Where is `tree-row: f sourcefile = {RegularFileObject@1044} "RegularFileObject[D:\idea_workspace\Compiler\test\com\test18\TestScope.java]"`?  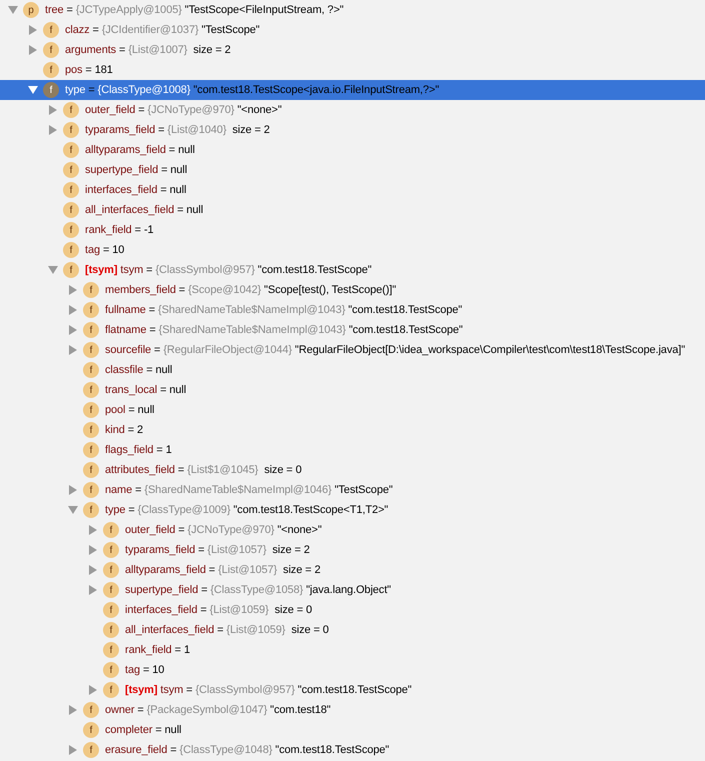 tree-row: f sourcefile = {RegularFileObject@1044} "RegularFileObject[D:\idea_workspace\Compiler\test\com\test18\TestScope.java]" is located at coordinates (352, 350).